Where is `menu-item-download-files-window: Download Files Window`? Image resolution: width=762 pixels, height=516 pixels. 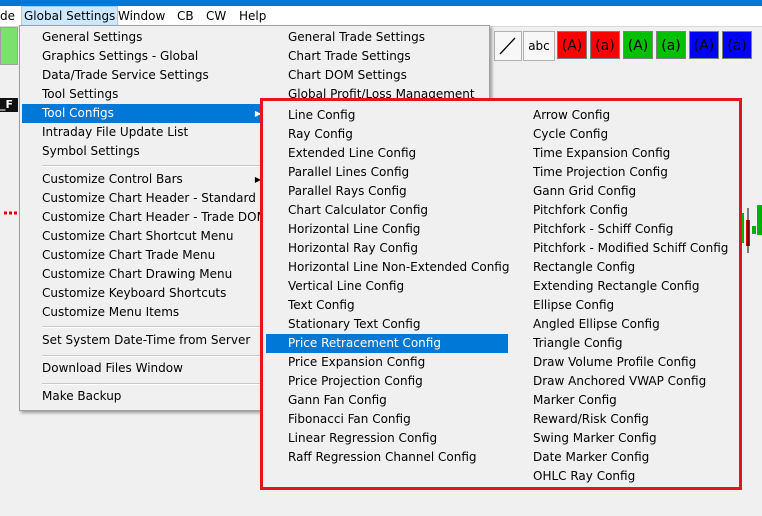
menu-item-download-files-window: Download Files Window is located at coordinates (144, 368).